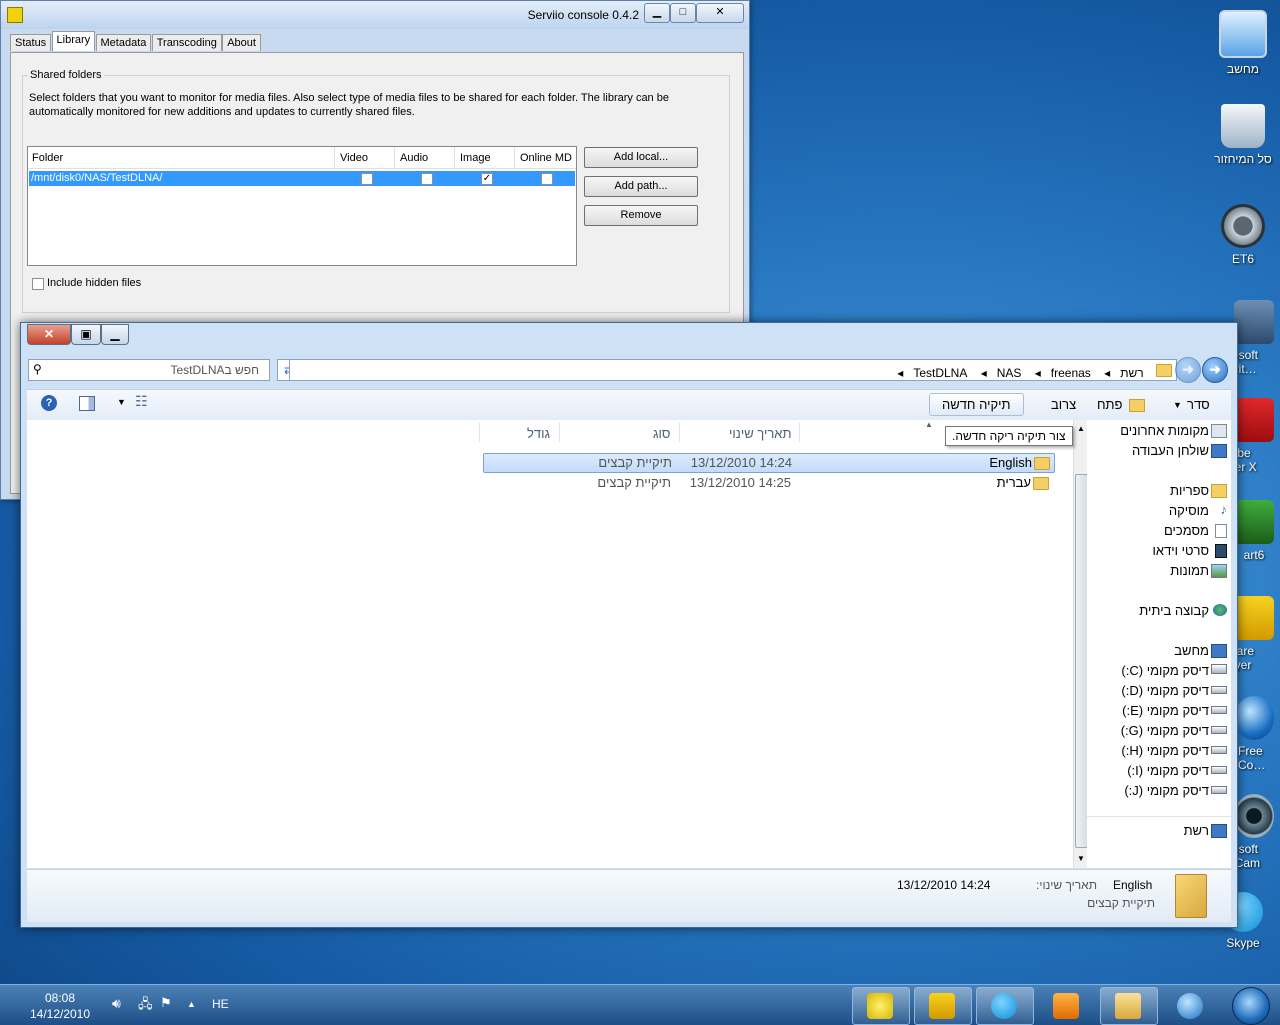 This screenshot has height=1025, width=1280. I want to click on help-icon: ?, so click(49, 403).